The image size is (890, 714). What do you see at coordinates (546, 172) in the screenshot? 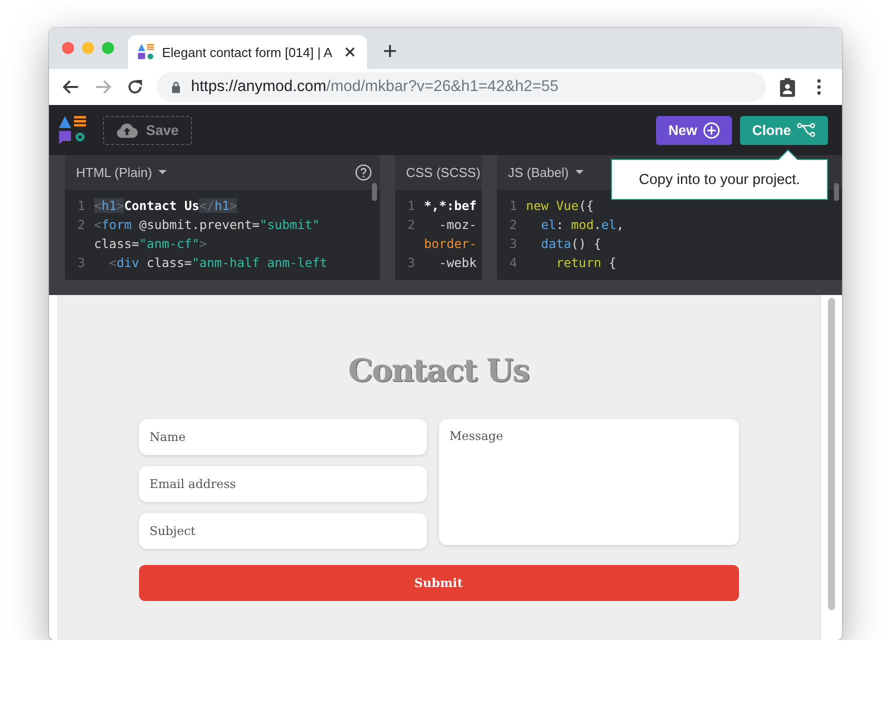
I see `language-dropdown: JS (Babel)` at bounding box center [546, 172].